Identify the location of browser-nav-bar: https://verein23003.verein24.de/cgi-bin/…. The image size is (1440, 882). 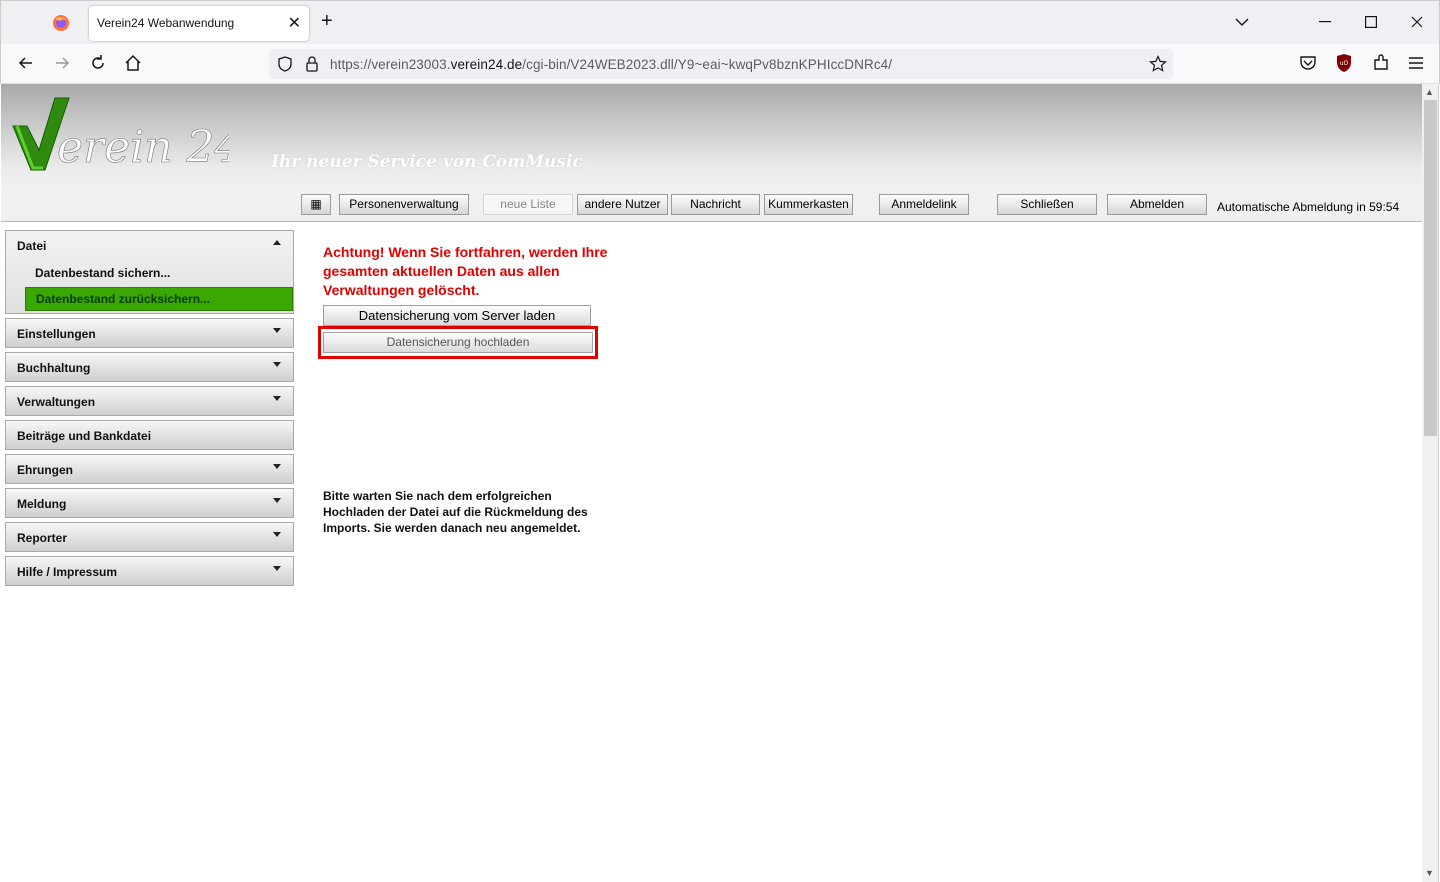
(720, 64).